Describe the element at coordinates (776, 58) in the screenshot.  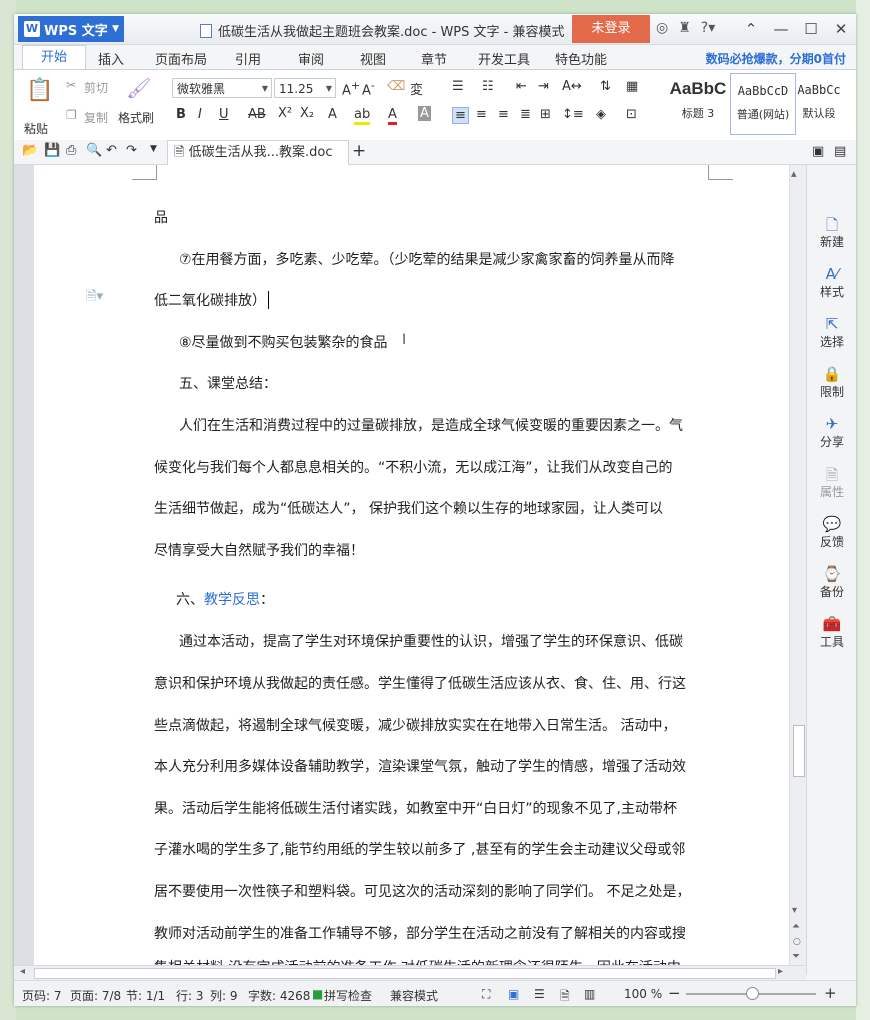
I see `promo-link: 数码必抢爆款，分期0首付` at that location.